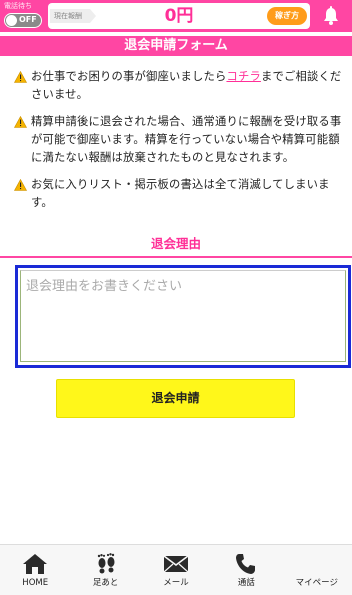 This screenshot has height=595, width=352. What do you see at coordinates (331, 16) in the screenshot?
I see `bell-icon` at bounding box center [331, 16].